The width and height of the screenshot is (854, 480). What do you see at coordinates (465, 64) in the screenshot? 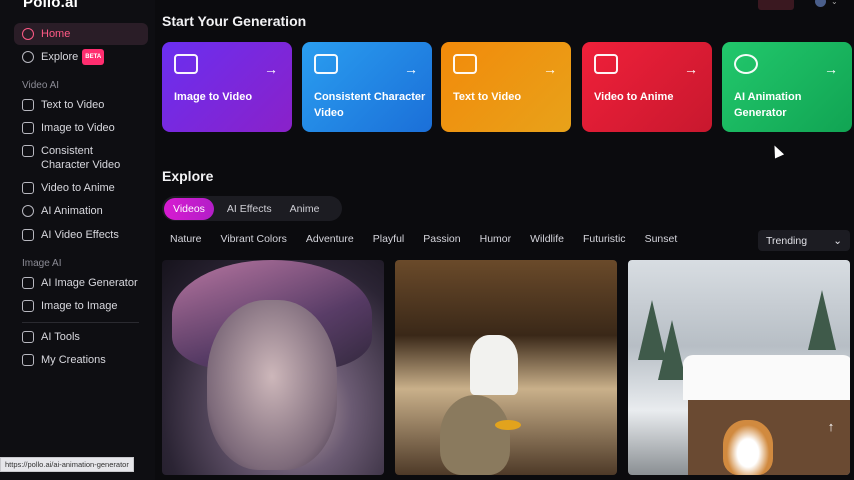
I see `document-icon` at bounding box center [465, 64].